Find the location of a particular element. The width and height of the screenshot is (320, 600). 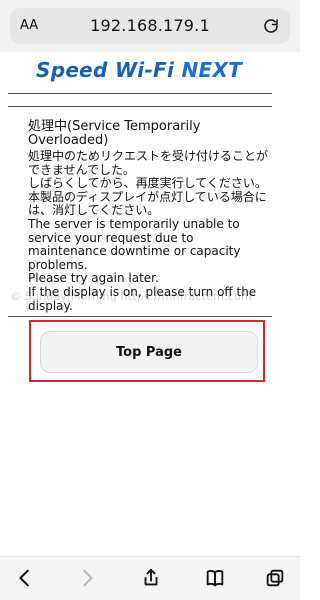

logo-text-wifi: Wi-Fi is located at coordinates (144, 70).